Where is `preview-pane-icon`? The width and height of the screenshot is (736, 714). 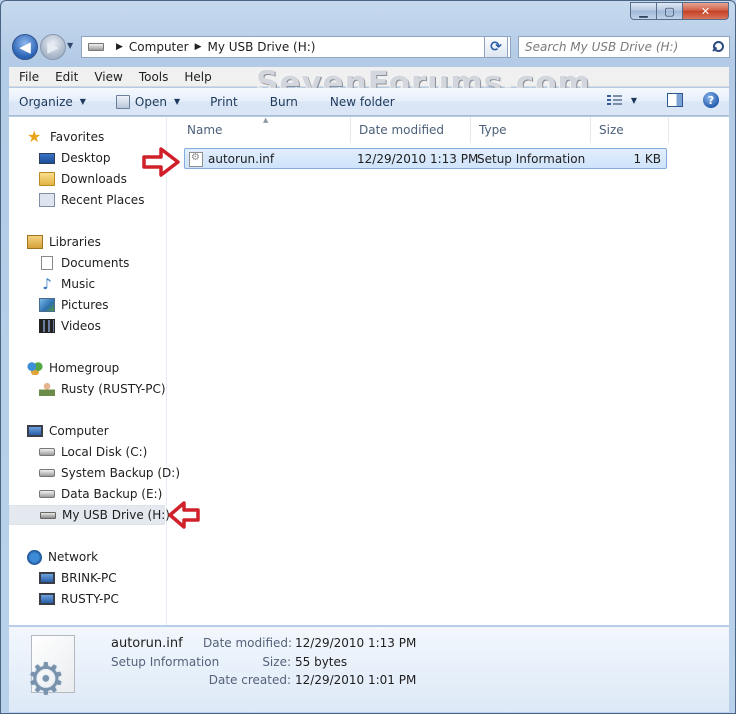
preview-pane-icon is located at coordinates (675, 100).